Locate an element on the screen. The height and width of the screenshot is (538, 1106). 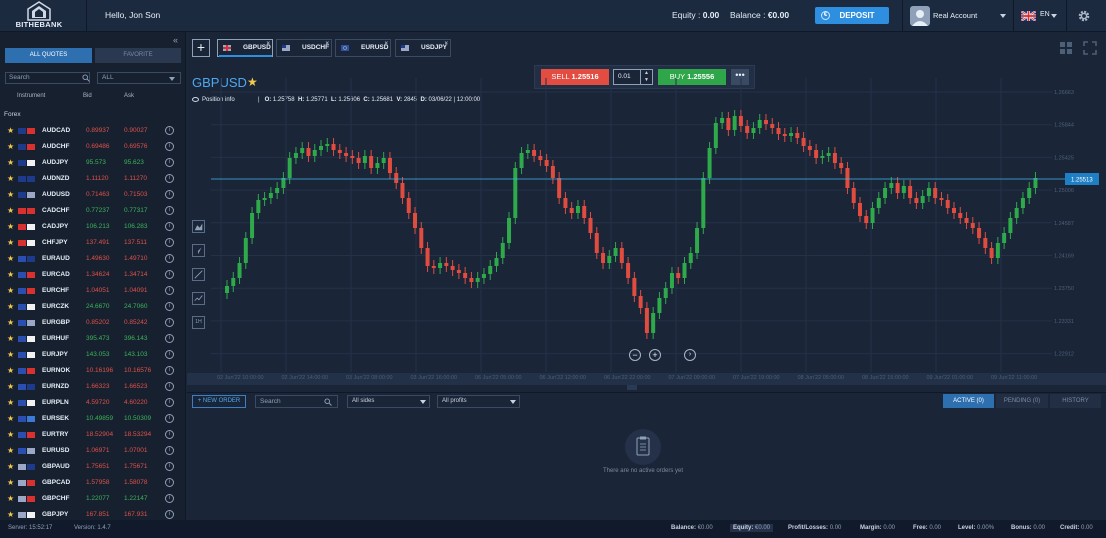
zoom-out-icon: − is located at coordinates (635, 355).